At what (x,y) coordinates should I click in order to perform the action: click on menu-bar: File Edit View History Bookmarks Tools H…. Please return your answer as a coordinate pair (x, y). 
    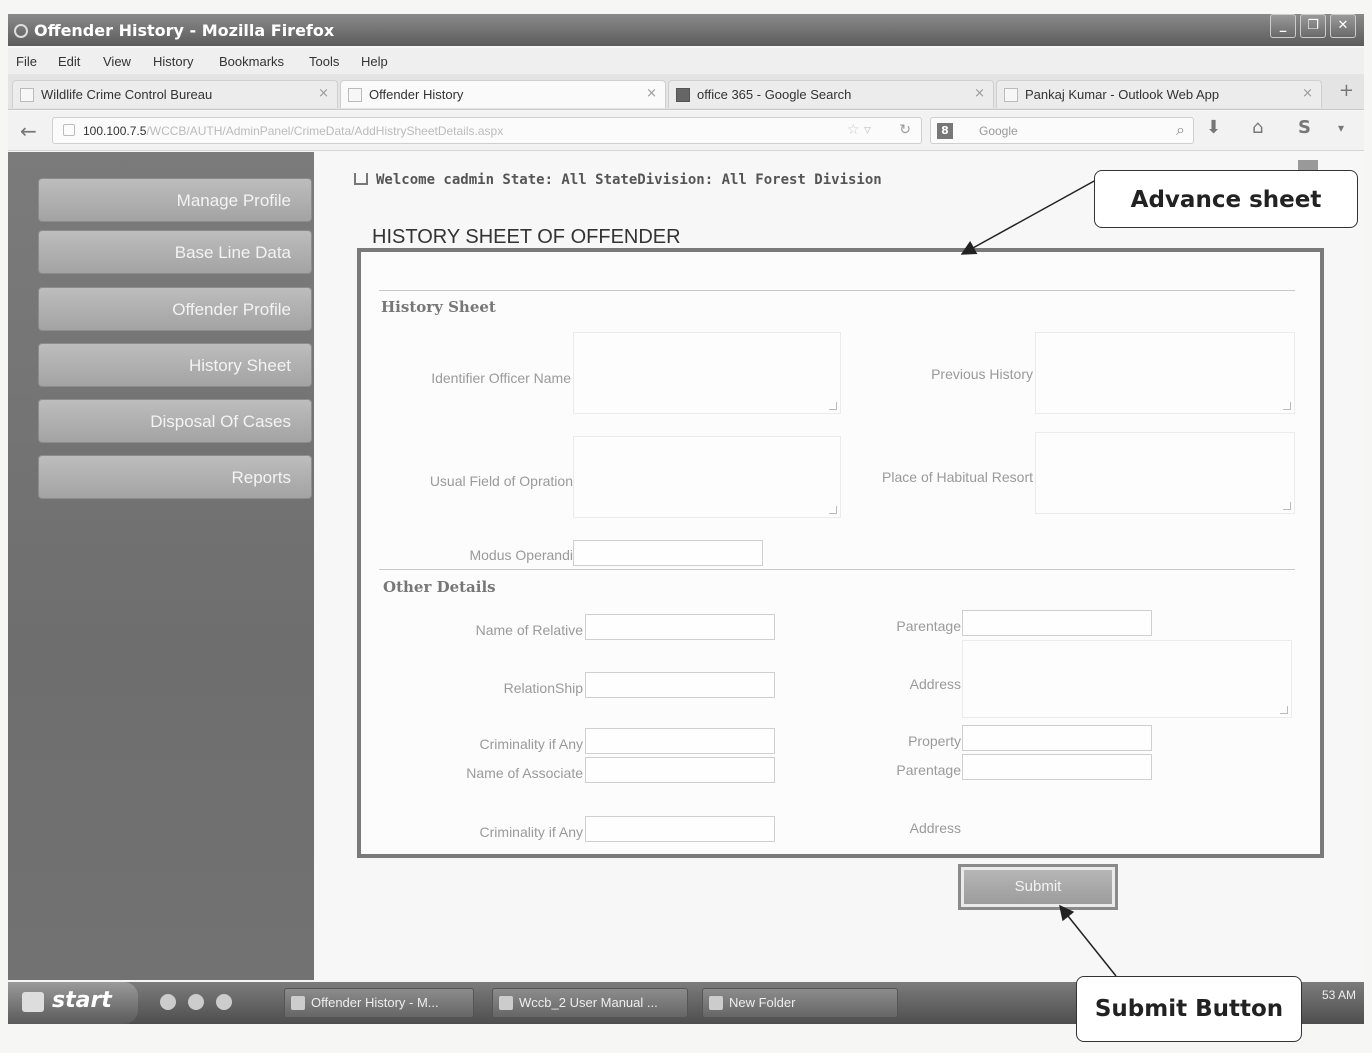
    Looking at the image, I should click on (686, 61).